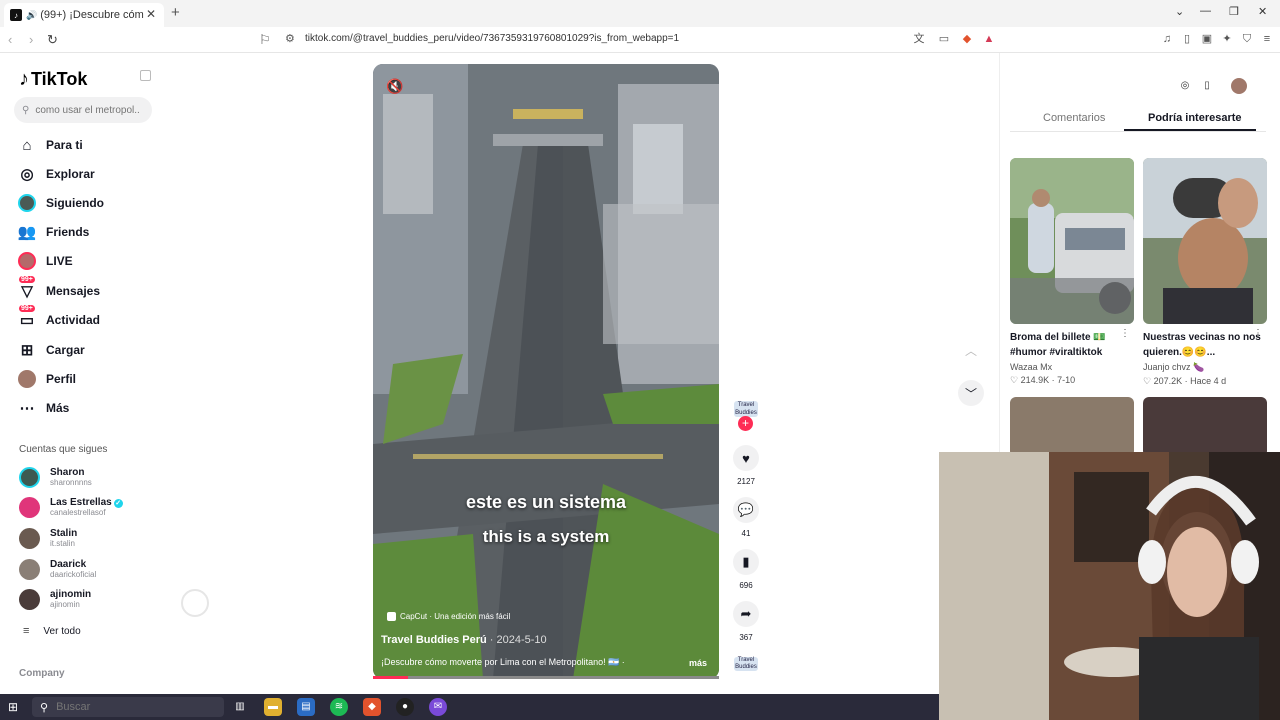  I want to click on maximize-button: ❐, so click(1234, 11).